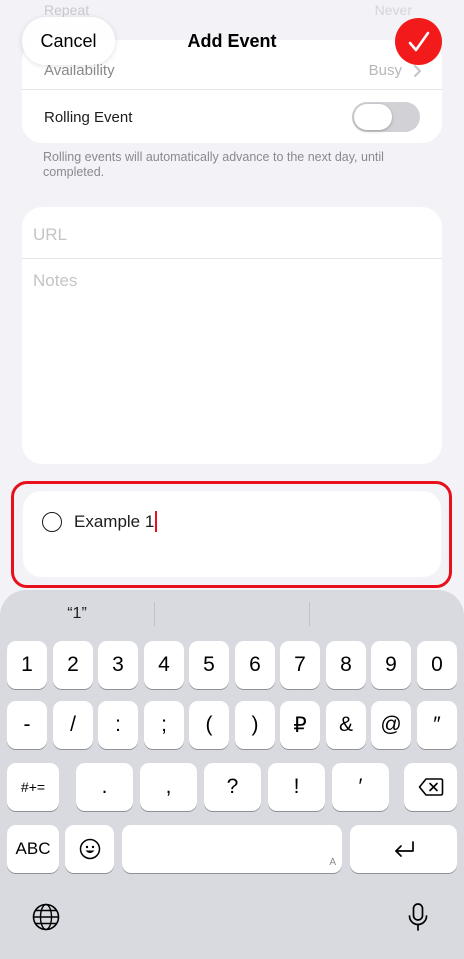 The width and height of the screenshot is (464, 959). I want to click on delete-key, so click(430, 787).